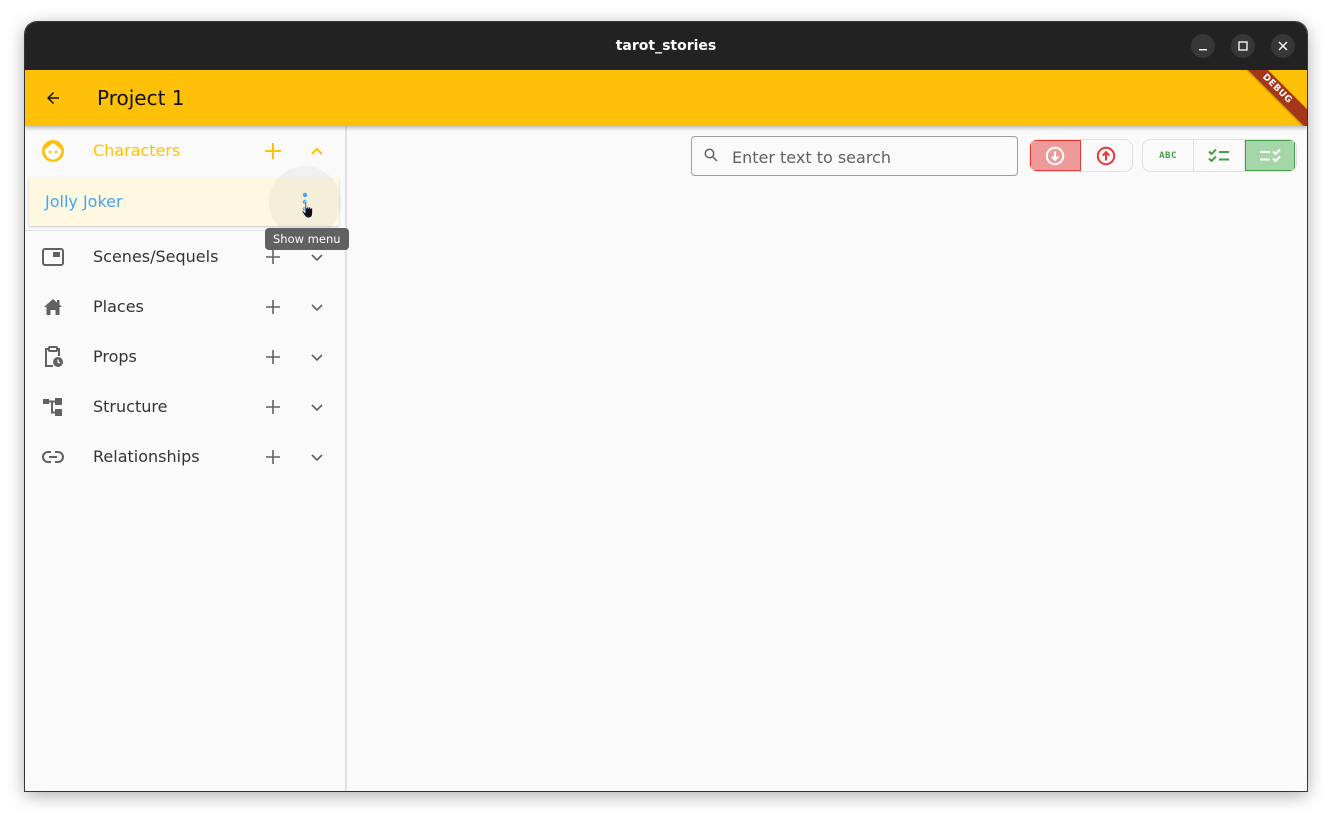 The height and width of the screenshot is (819, 1332). What do you see at coordinates (84, 201) in the screenshot?
I see `character-name: Jolly Joker` at bounding box center [84, 201].